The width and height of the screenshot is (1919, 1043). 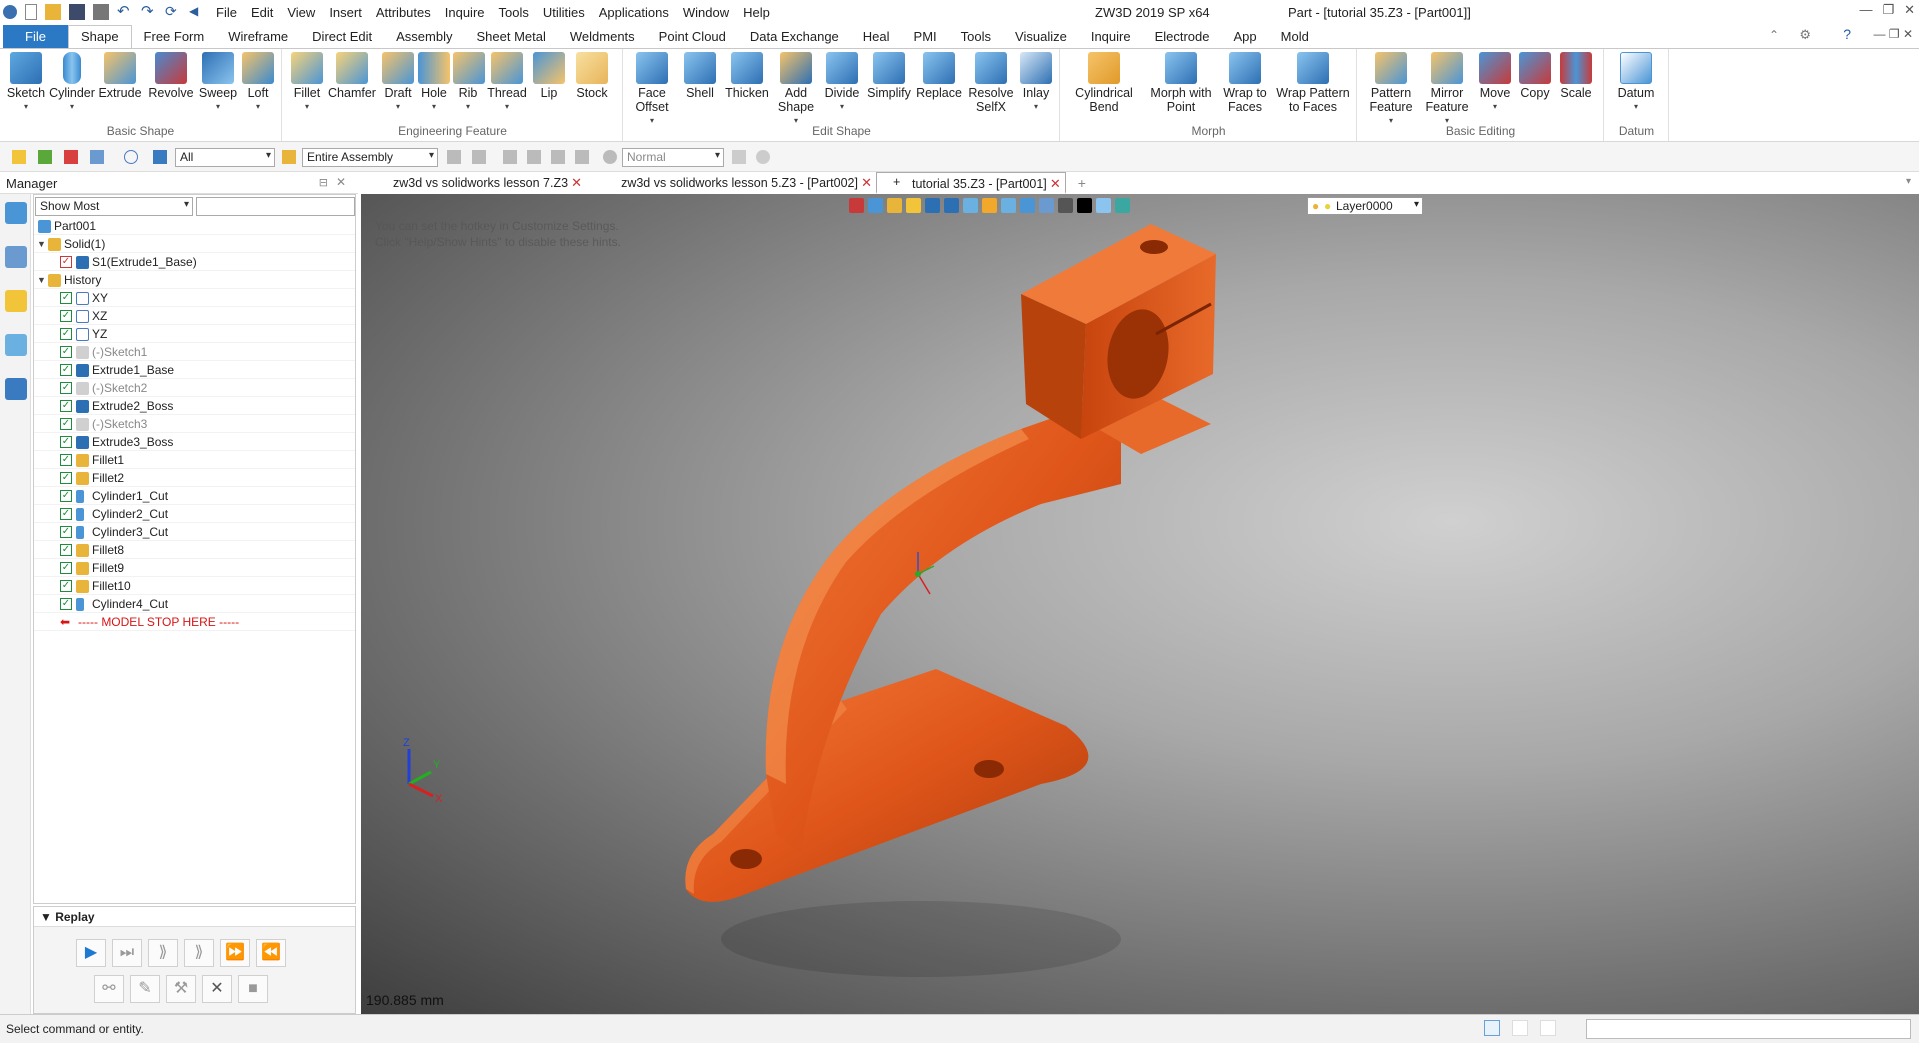 I want to click on play-icon: ▶, so click(x=91, y=953).